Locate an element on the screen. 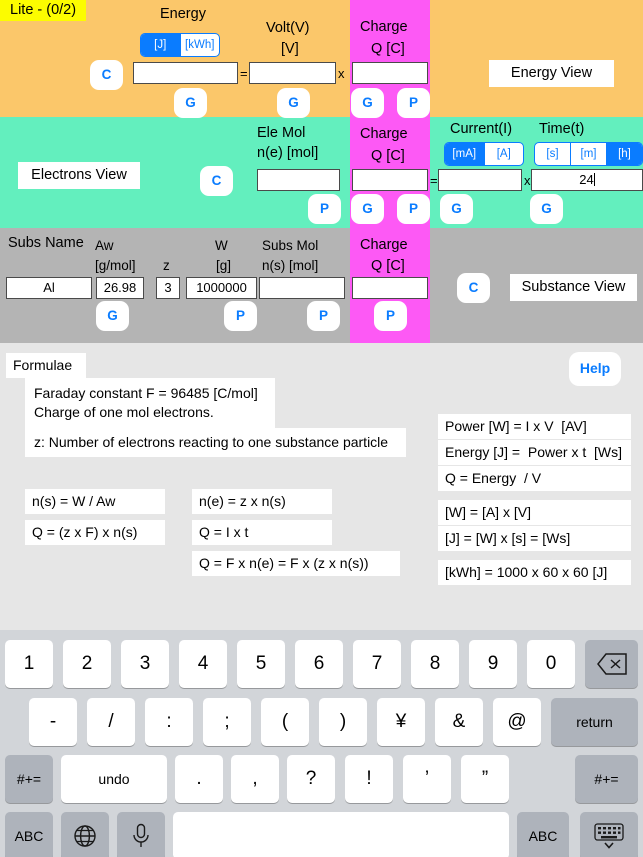 This screenshot has height=857, width=643. key-comma: , is located at coordinates (255, 779).